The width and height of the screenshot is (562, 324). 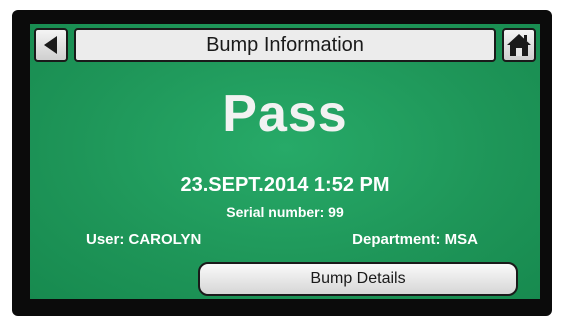 I want to click on home-icon, so click(x=519, y=45).